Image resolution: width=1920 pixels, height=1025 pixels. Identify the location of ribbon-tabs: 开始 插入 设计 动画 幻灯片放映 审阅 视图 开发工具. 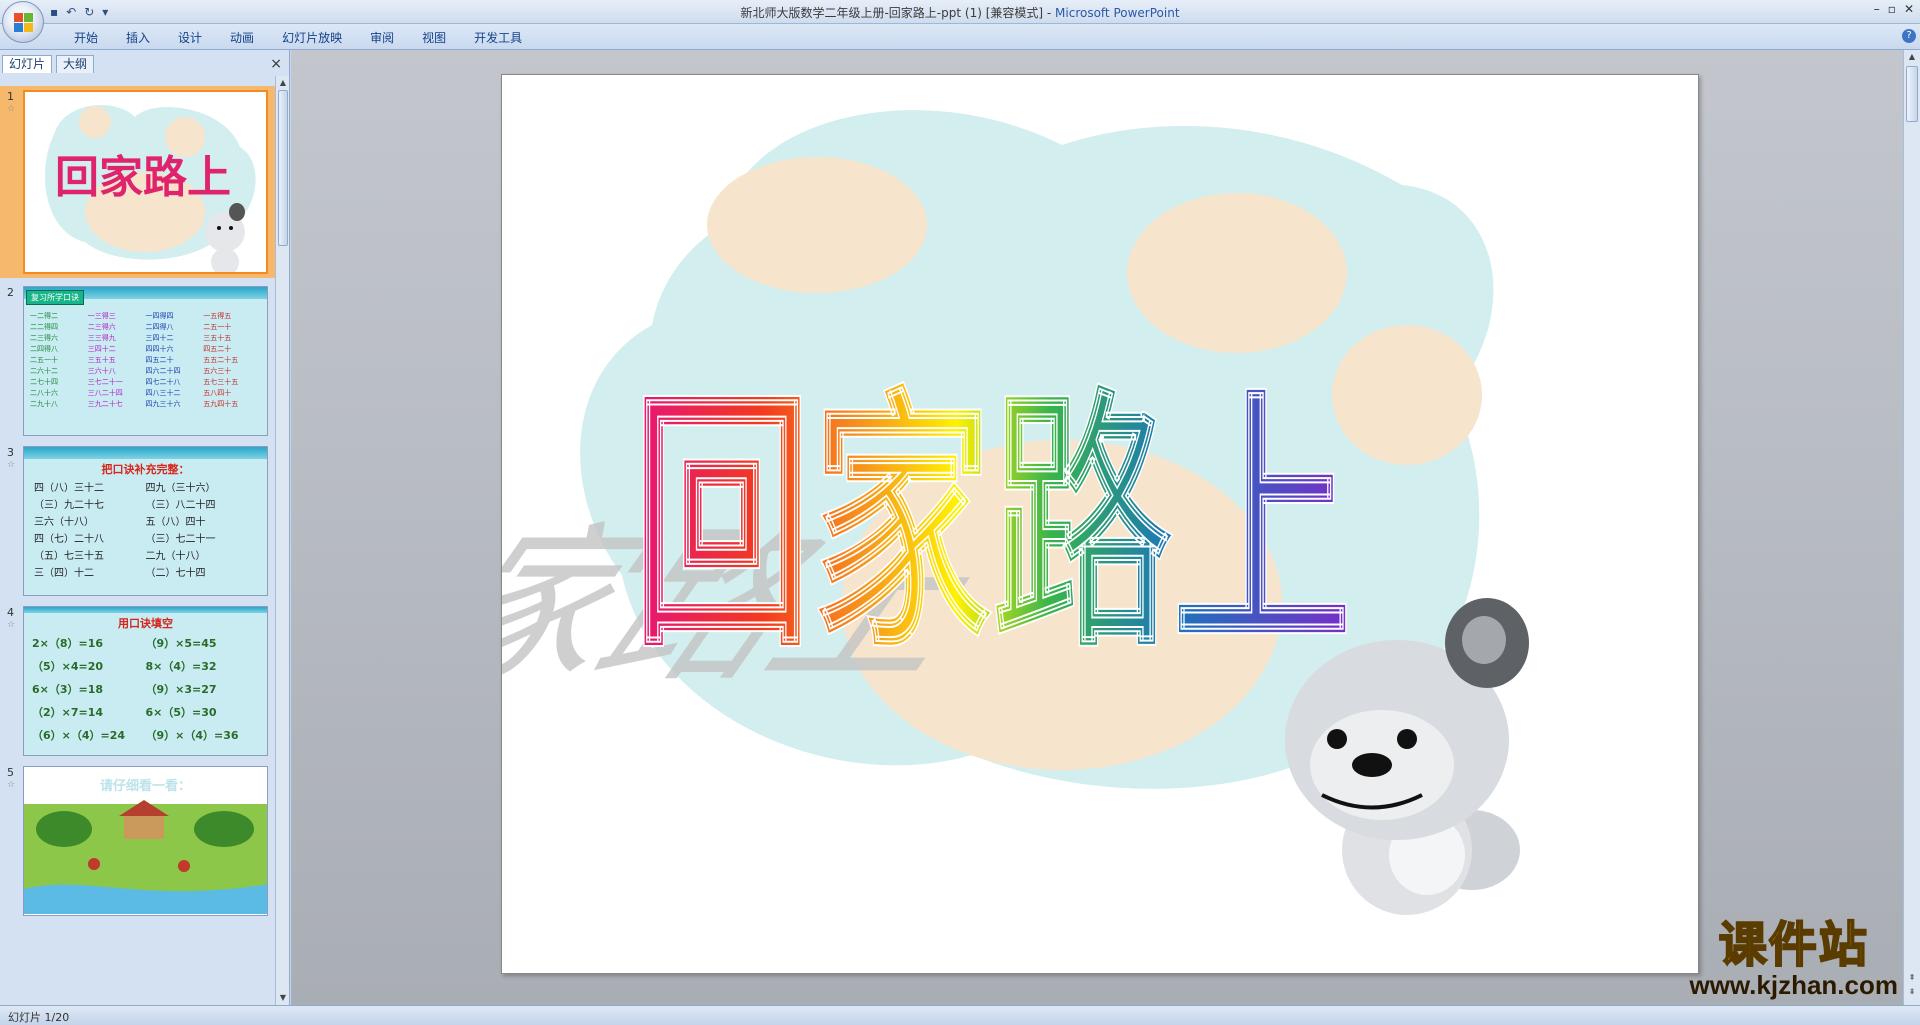
(298, 38).